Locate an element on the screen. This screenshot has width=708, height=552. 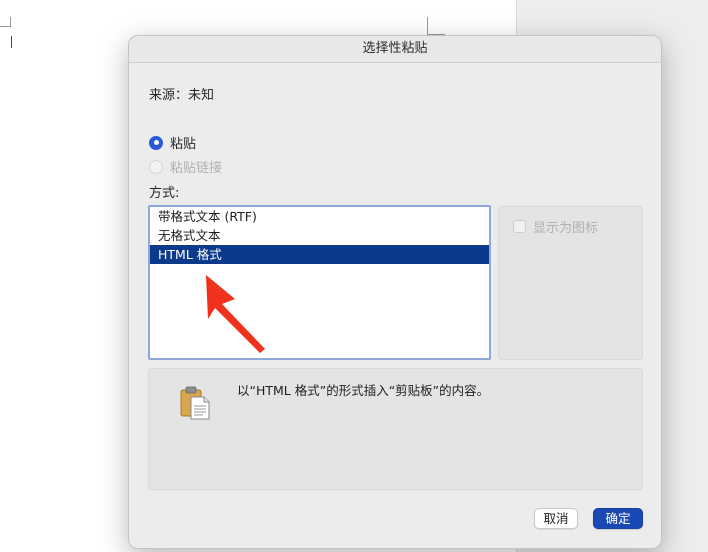
result-description: 以“HTML 格式”的形式插入“剪贴板”的内容。 is located at coordinates (363, 390).